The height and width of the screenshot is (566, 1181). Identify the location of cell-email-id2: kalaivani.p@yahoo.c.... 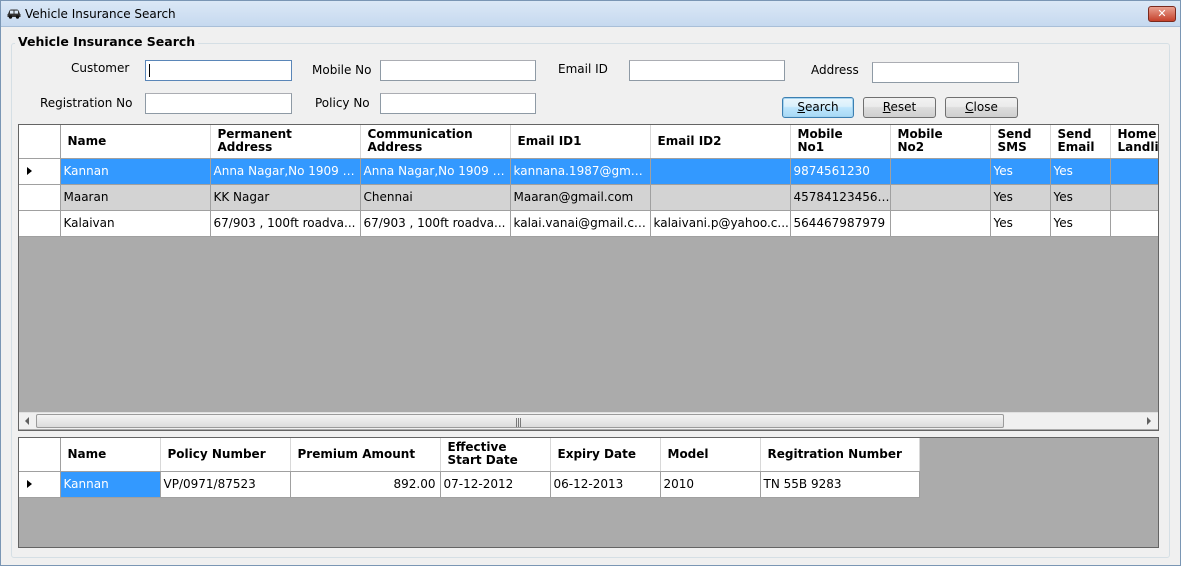
(720, 223).